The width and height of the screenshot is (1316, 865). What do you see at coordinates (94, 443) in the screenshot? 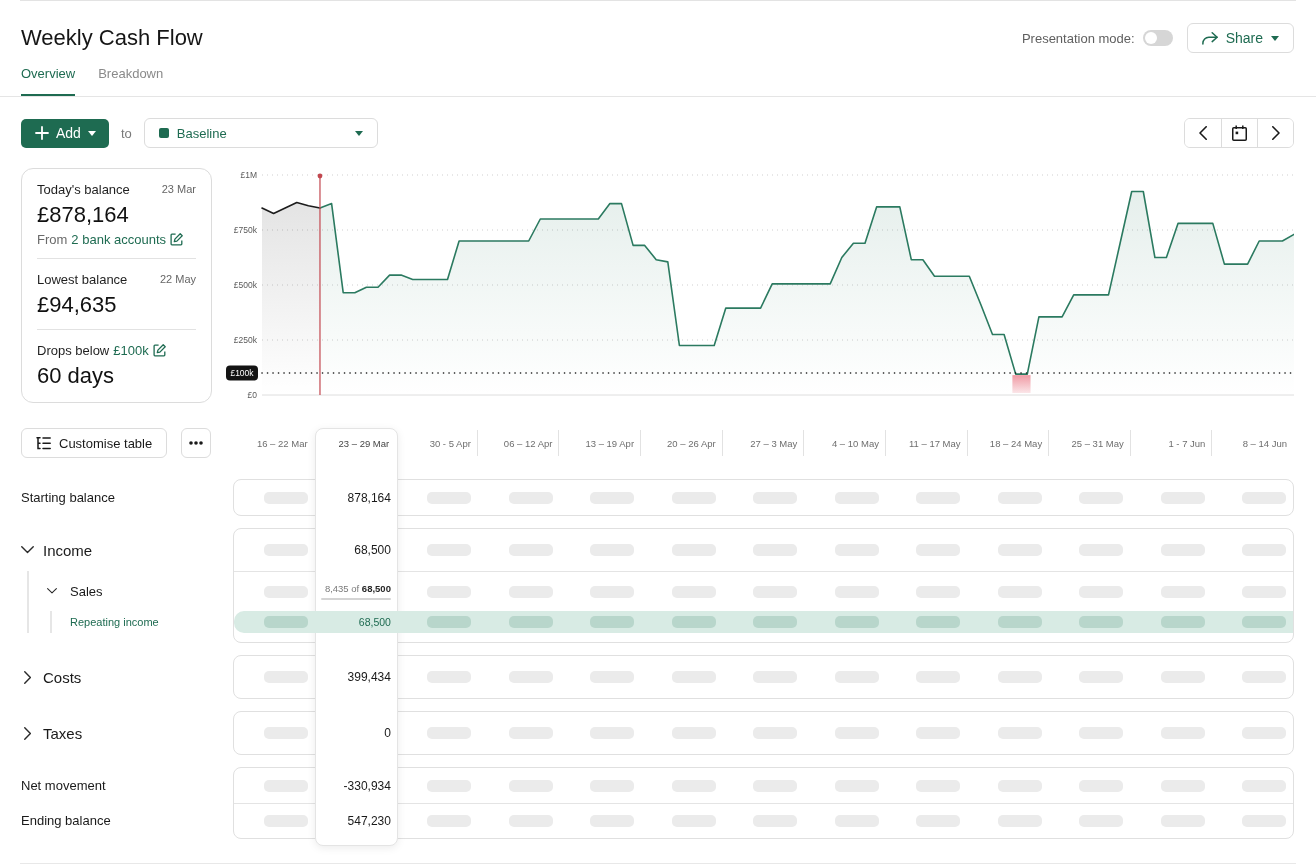
I see `customise-table-button: Customise table` at bounding box center [94, 443].